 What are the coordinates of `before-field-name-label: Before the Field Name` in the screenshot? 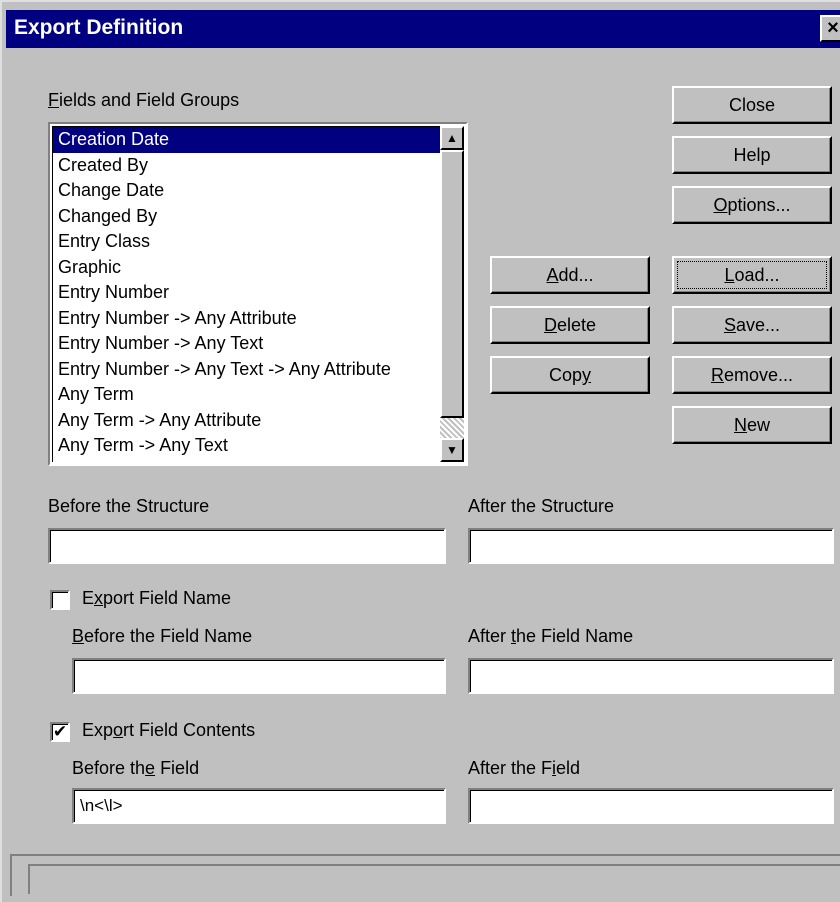 It's located at (162, 636).